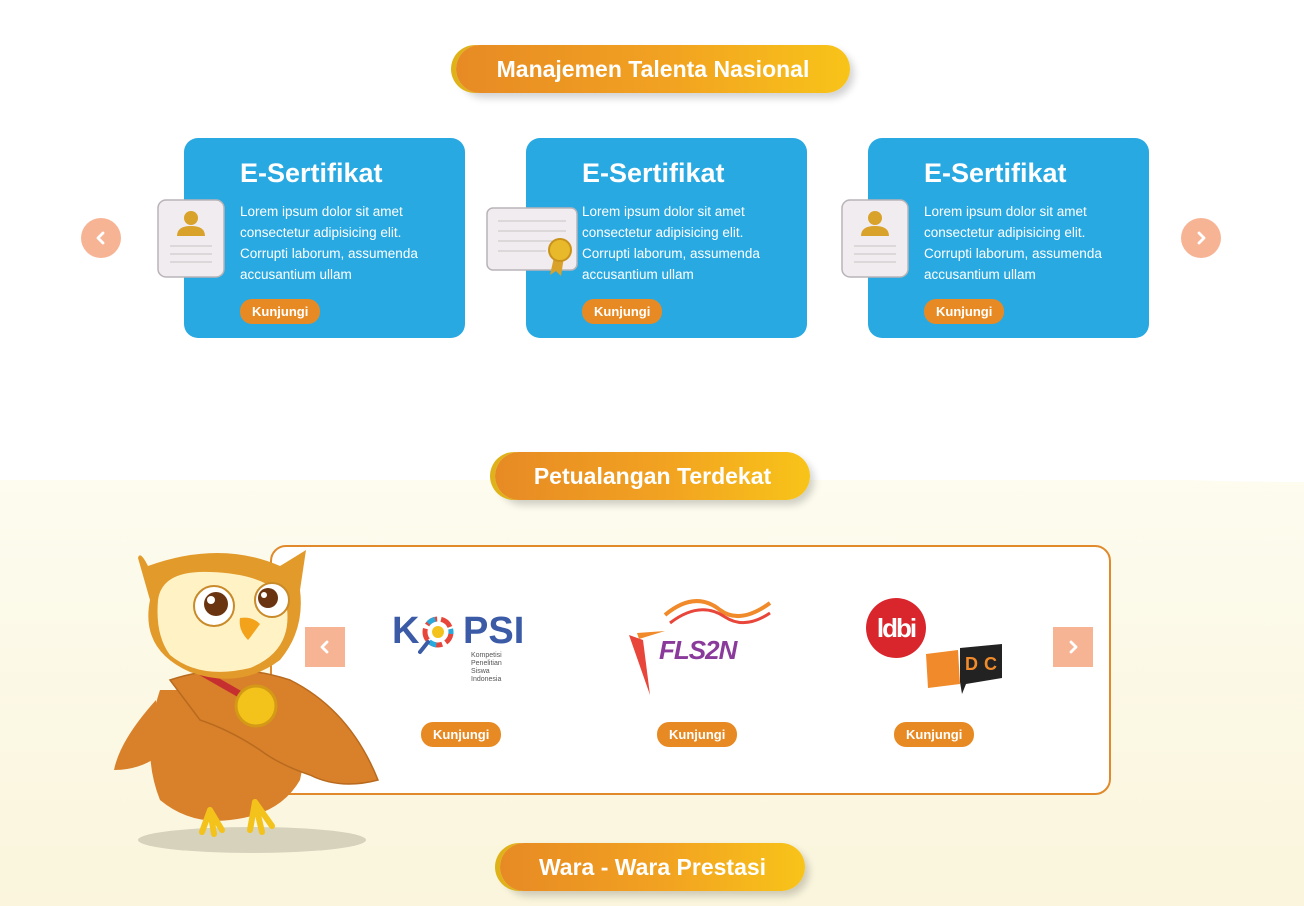  I want to click on magnifier-icon, so click(436, 635).